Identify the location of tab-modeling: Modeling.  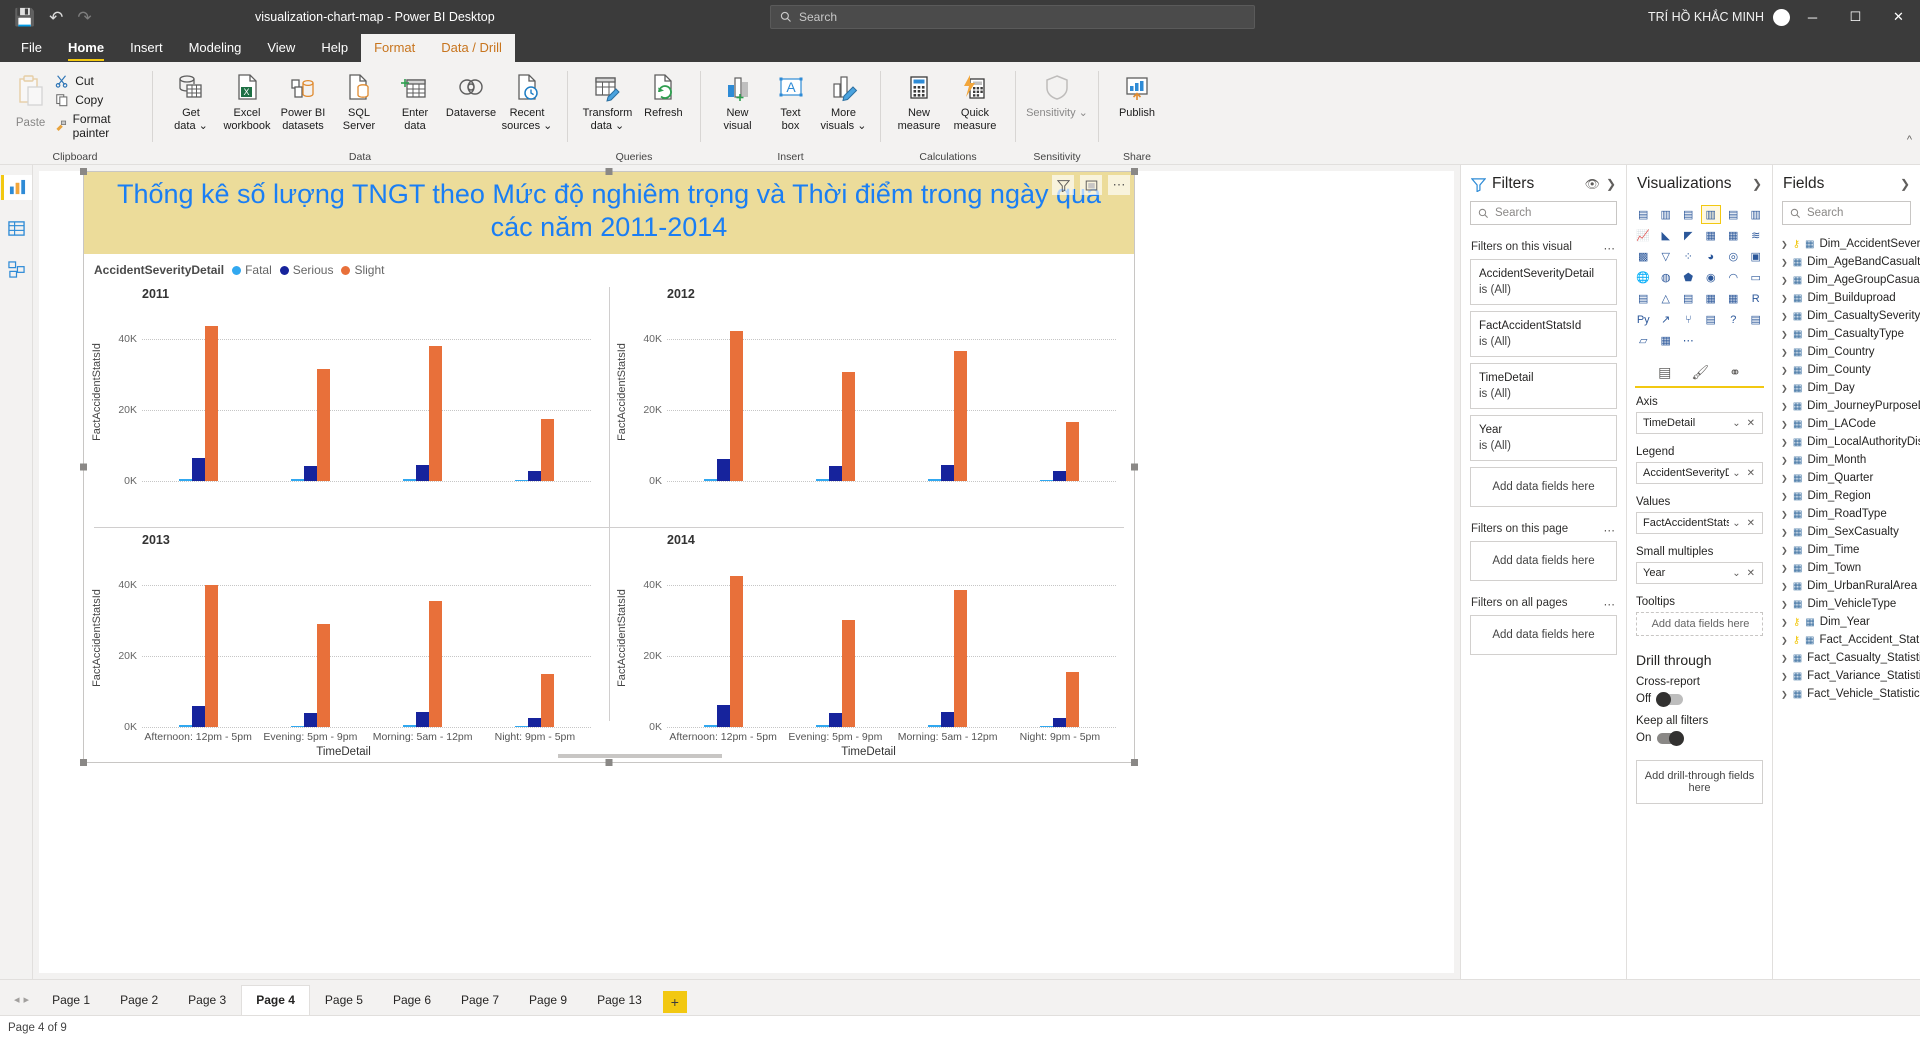
(215, 48).